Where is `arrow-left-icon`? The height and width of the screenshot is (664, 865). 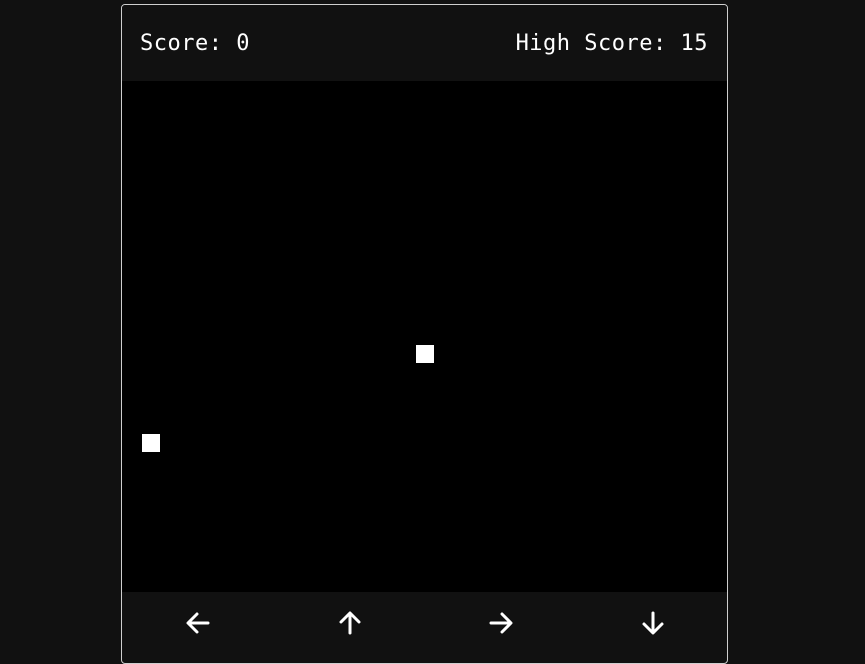 arrow-left-icon is located at coordinates (198, 623).